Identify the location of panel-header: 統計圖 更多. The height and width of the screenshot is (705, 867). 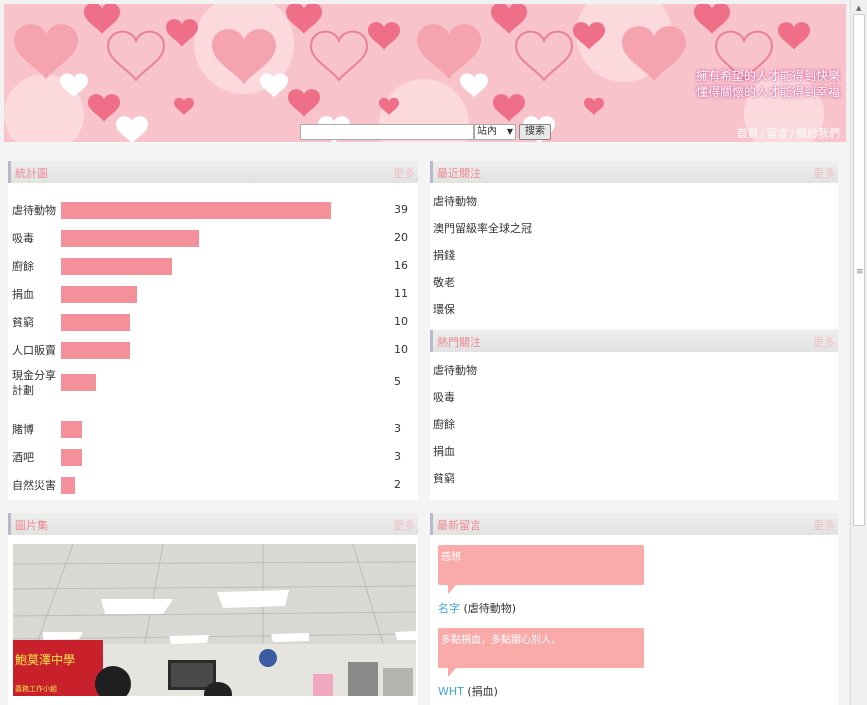
(213, 172).